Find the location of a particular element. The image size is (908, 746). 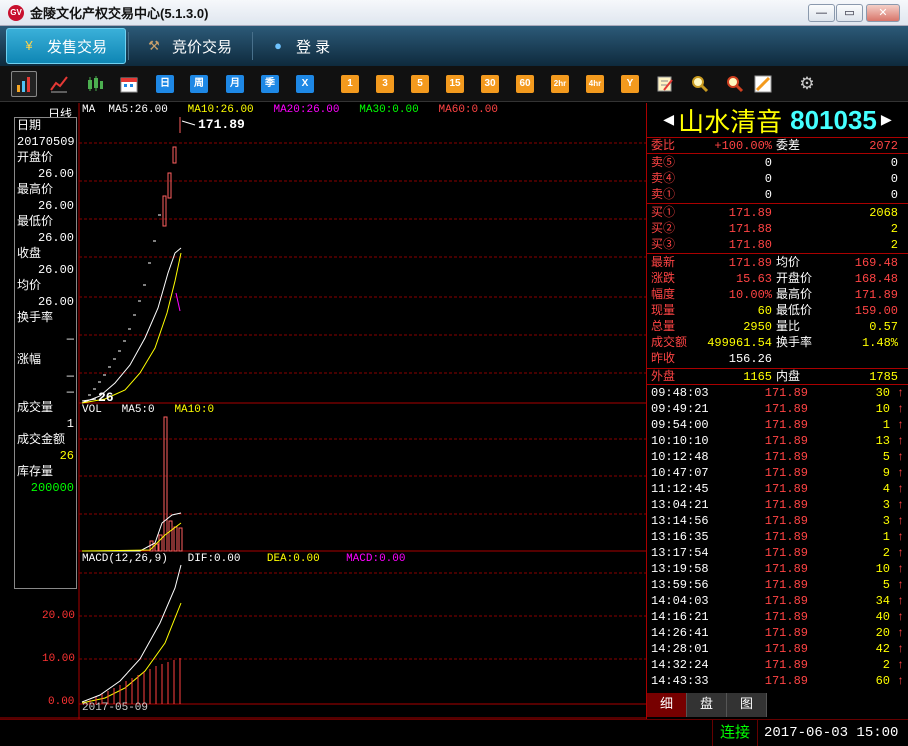

bar-chart-icon is located at coordinates (24, 84).